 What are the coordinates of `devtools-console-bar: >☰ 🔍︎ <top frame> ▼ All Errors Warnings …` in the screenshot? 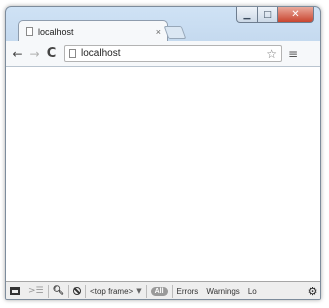 It's located at (163, 290).